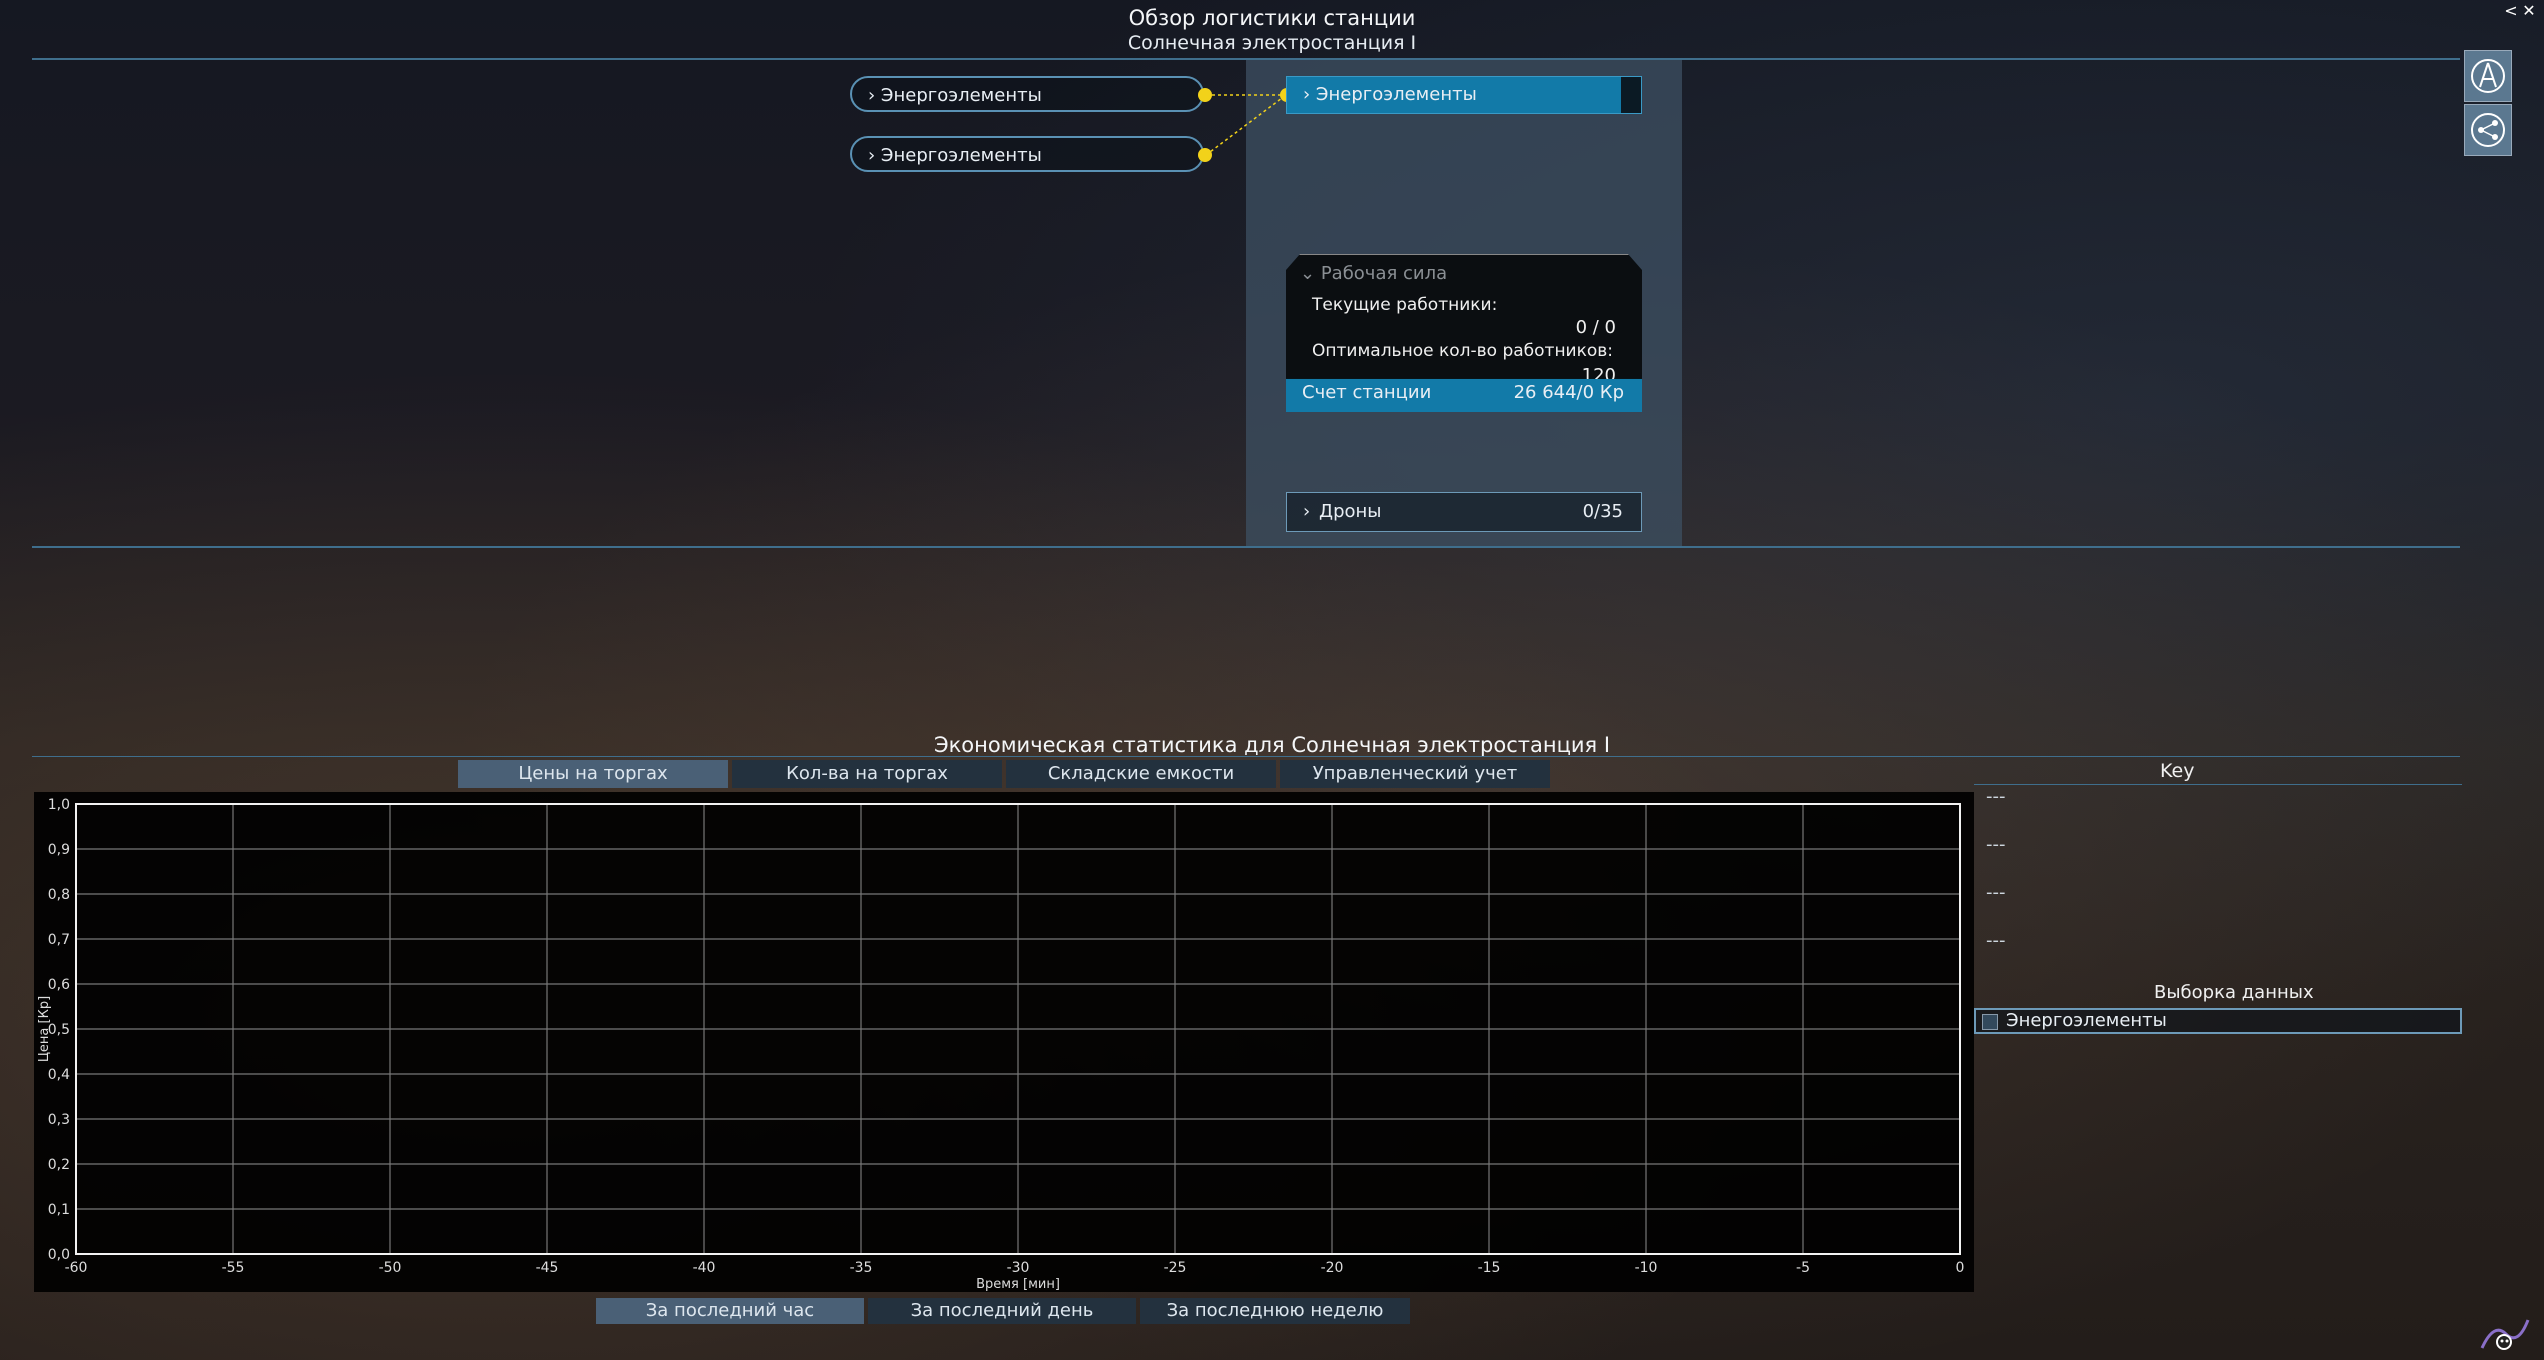 Image resolution: width=2544 pixels, height=1360 pixels. What do you see at coordinates (1018, 1284) in the screenshot?
I see `x-axis-label: Время [мин]` at bounding box center [1018, 1284].